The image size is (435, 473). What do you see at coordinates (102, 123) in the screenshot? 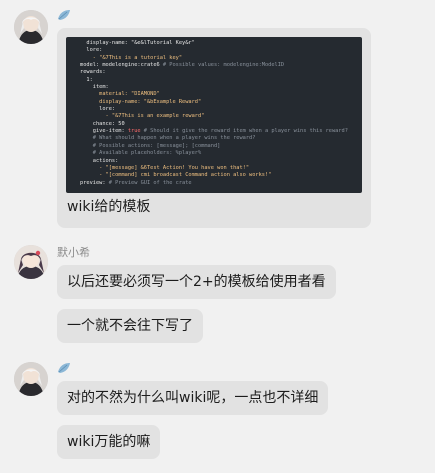
I see `code-token: chance: 50` at bounding box center [102, 123].